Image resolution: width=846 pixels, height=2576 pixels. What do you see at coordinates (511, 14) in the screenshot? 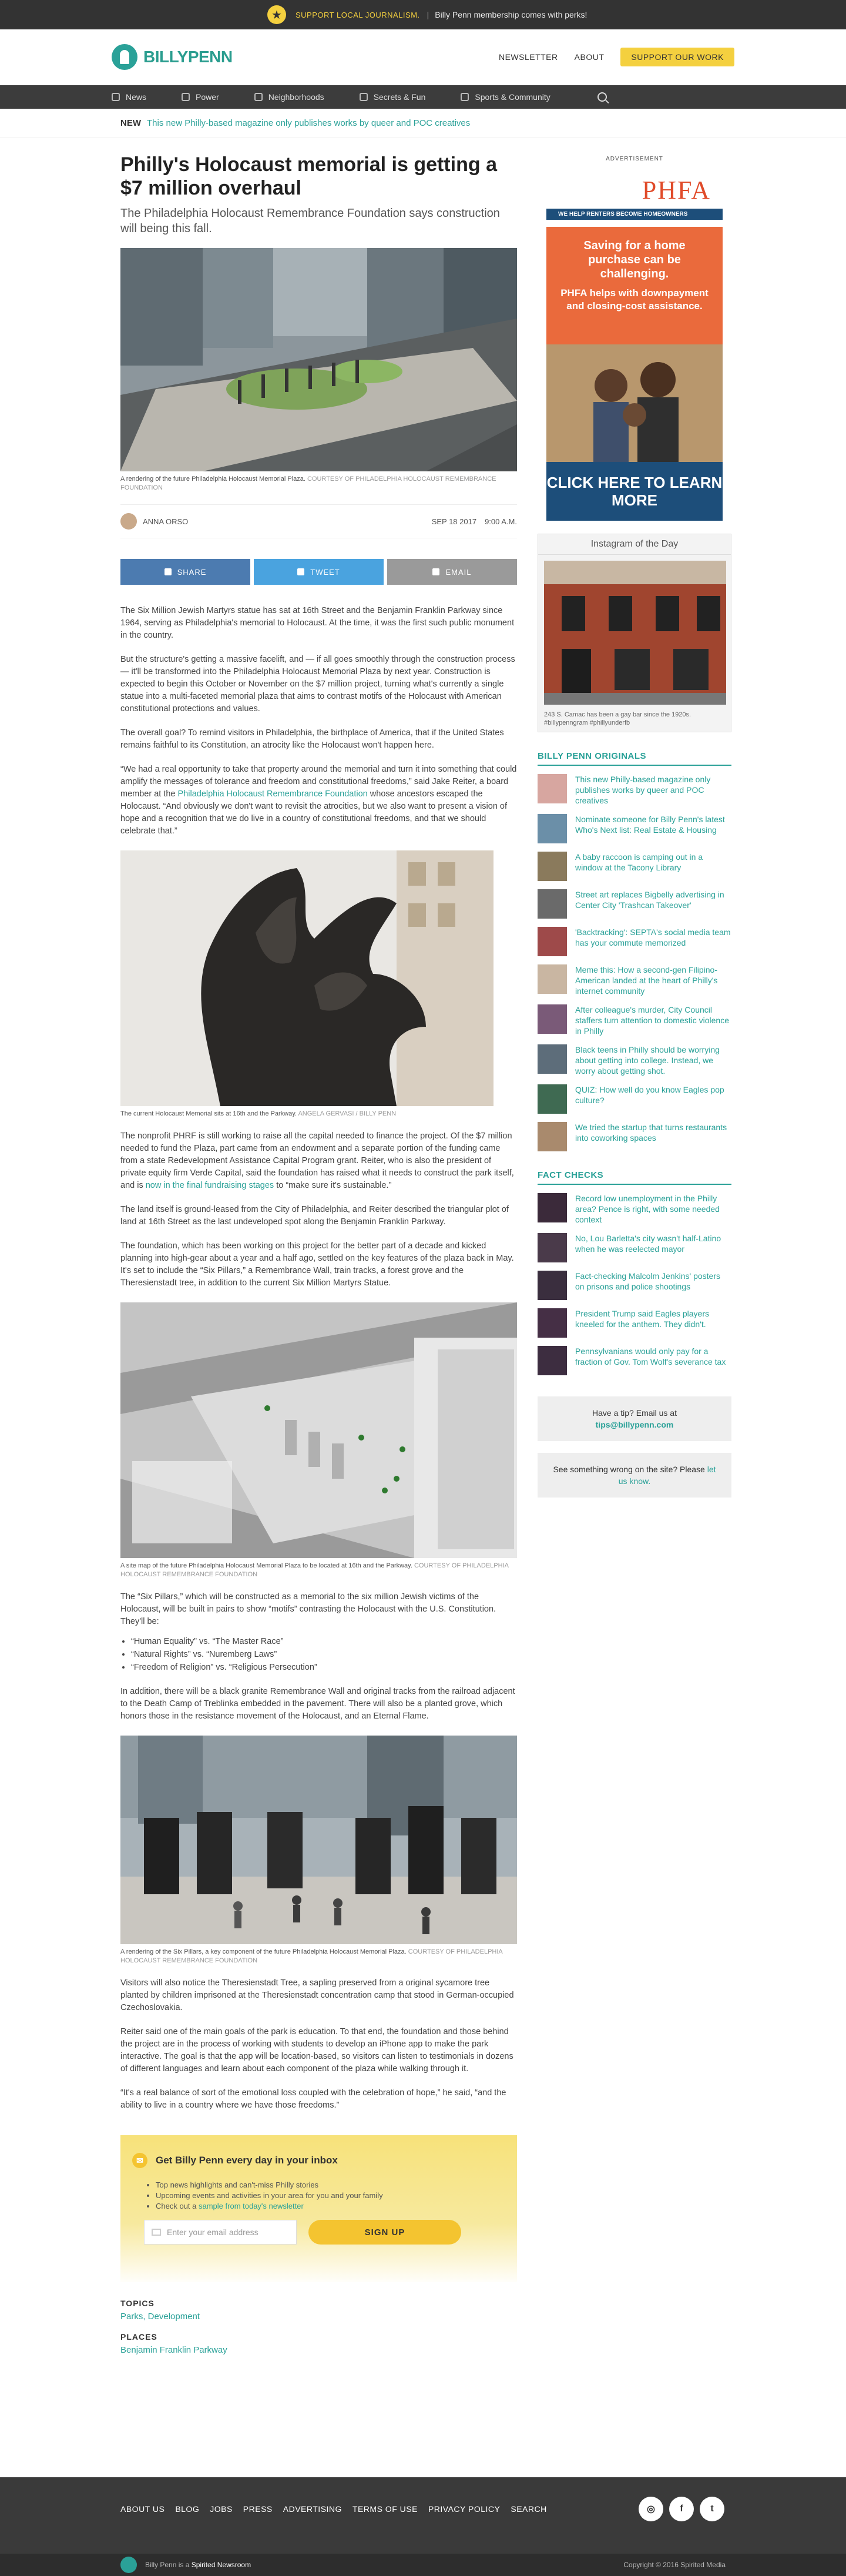
I see `promo-text: Billy Penn membership comes with perks!` at bounding box center [511, 14].